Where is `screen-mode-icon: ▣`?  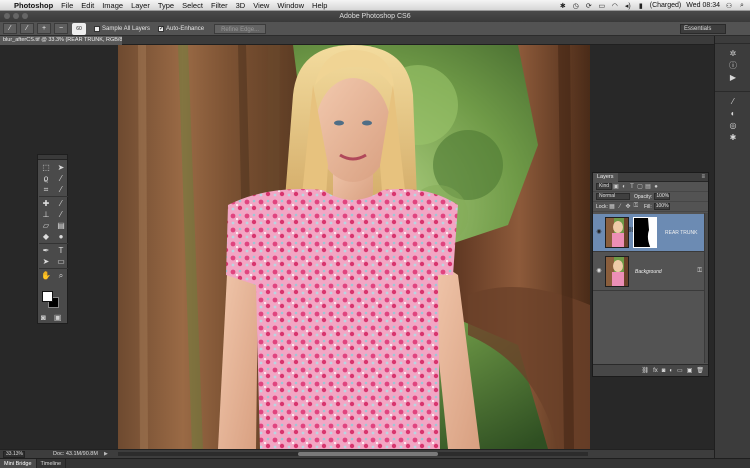
screen-mode-icon: ▣ is located at coordinates (58, 317).